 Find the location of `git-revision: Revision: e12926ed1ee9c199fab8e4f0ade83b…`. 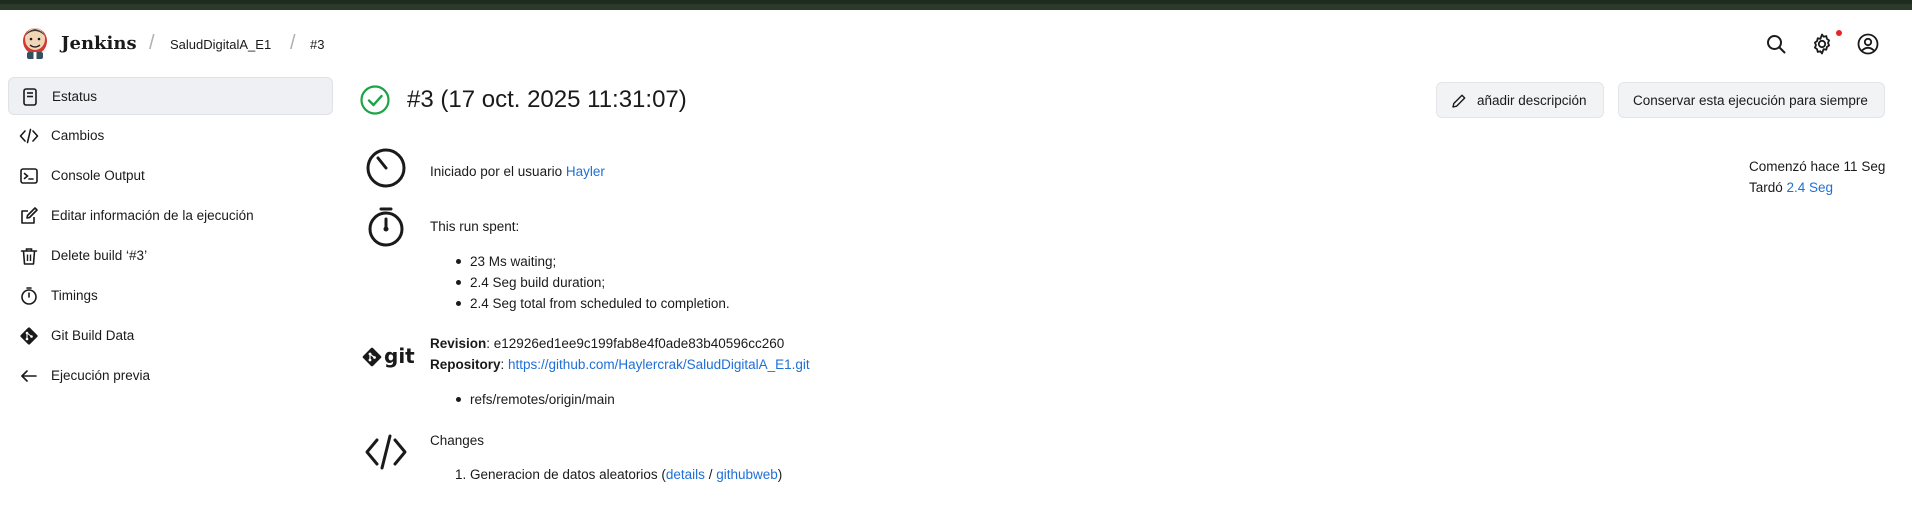

git-revision: Revision: e12926ed1ee9c199fab8e4f0ade83b… is located at coordinates (607, 343).